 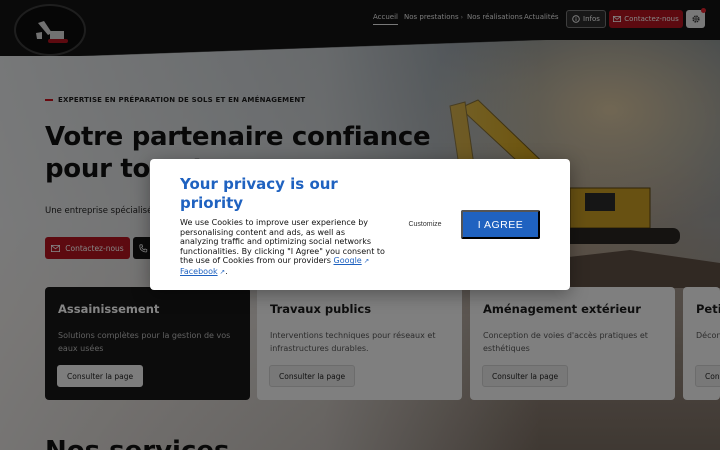 What do you see at coordinates (500, 224) in the screenshot?
I see `agree-button: I AGREE` at bounding box center [500, 224].